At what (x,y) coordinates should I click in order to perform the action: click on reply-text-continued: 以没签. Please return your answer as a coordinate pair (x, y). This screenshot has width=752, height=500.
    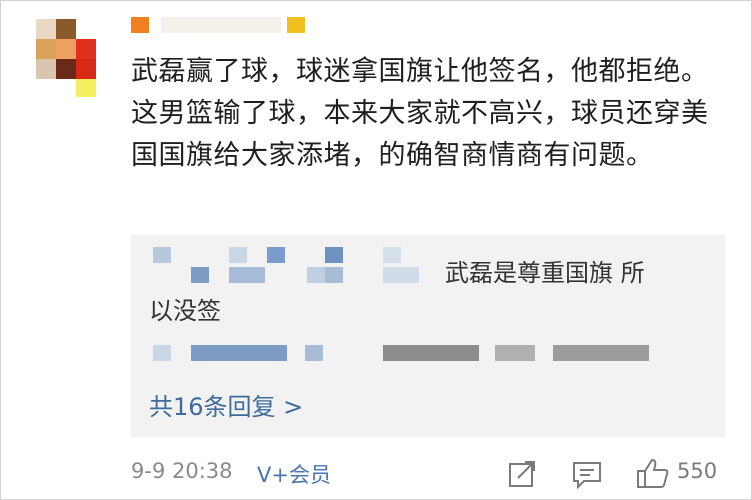
    Looking at the image, I should click on (185, 311).